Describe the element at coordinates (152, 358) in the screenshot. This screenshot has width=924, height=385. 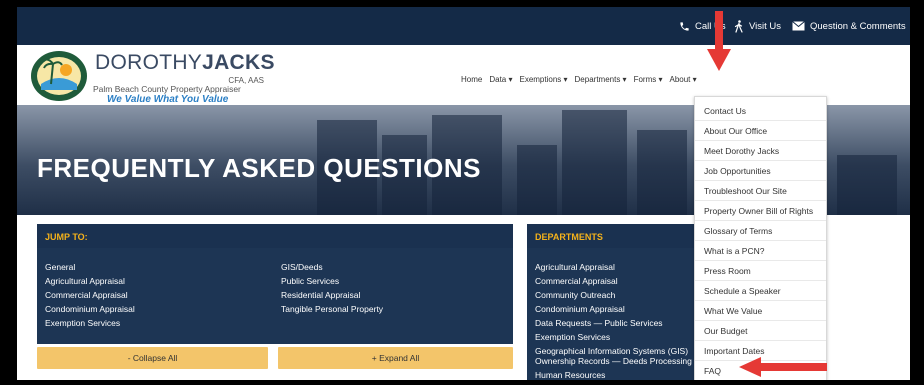
I see `collapse-all-button: - Collapse All` at that location.